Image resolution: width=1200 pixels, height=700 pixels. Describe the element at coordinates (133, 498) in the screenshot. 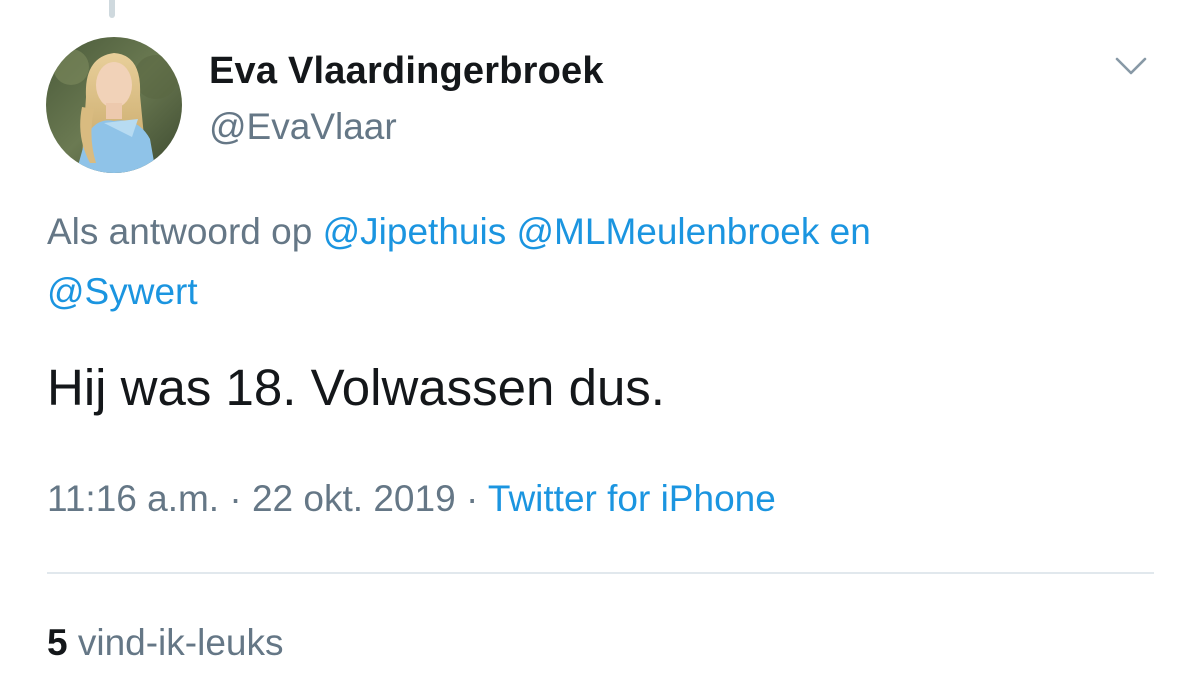

I see `tweet-time: 11:16 a.m.` at that location.